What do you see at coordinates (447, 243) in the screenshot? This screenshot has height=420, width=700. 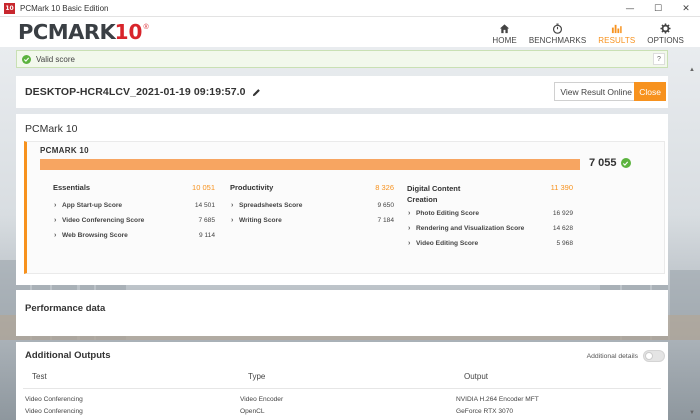 I see `subscore-name: Video Editing Score` at bounding box center [447, 243].